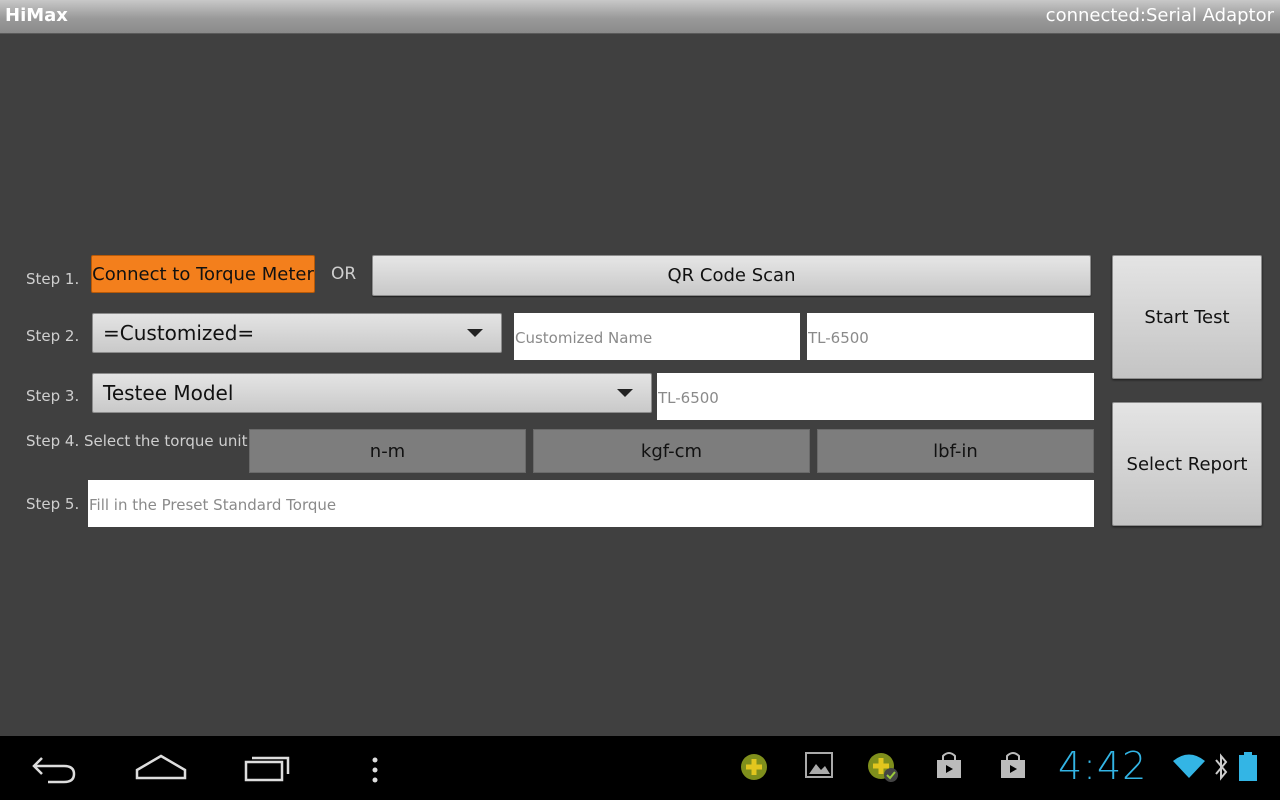 Image resolution: width=1280 pixels, height=800 pixels. Describe the element at coordinates (387, 451) in the screenshot. I see `unit-nm-button: n-m` at that location.